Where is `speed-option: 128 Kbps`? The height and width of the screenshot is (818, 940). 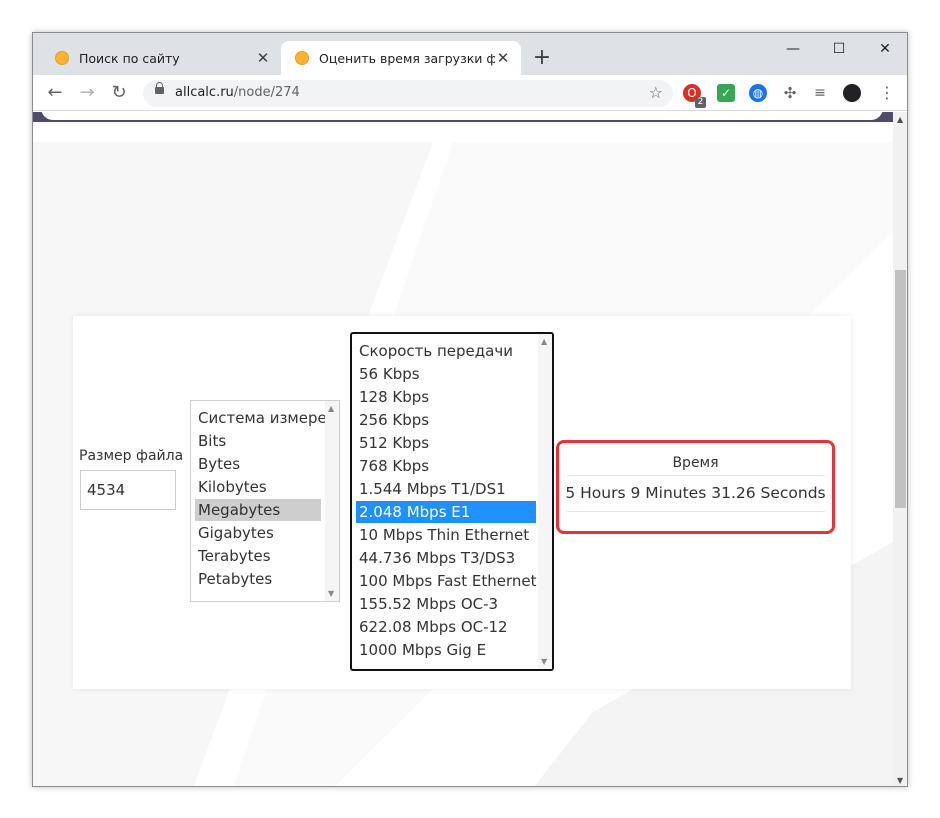 speed-option: 128 Kbps is located at coordinates (392, 397).